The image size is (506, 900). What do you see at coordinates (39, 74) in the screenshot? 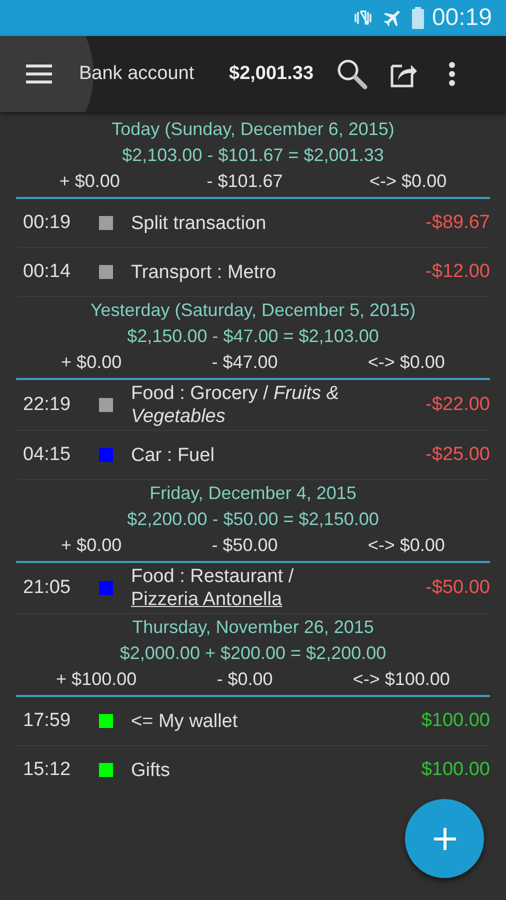
I see `menu-icon` at bounding box center [39, 74].